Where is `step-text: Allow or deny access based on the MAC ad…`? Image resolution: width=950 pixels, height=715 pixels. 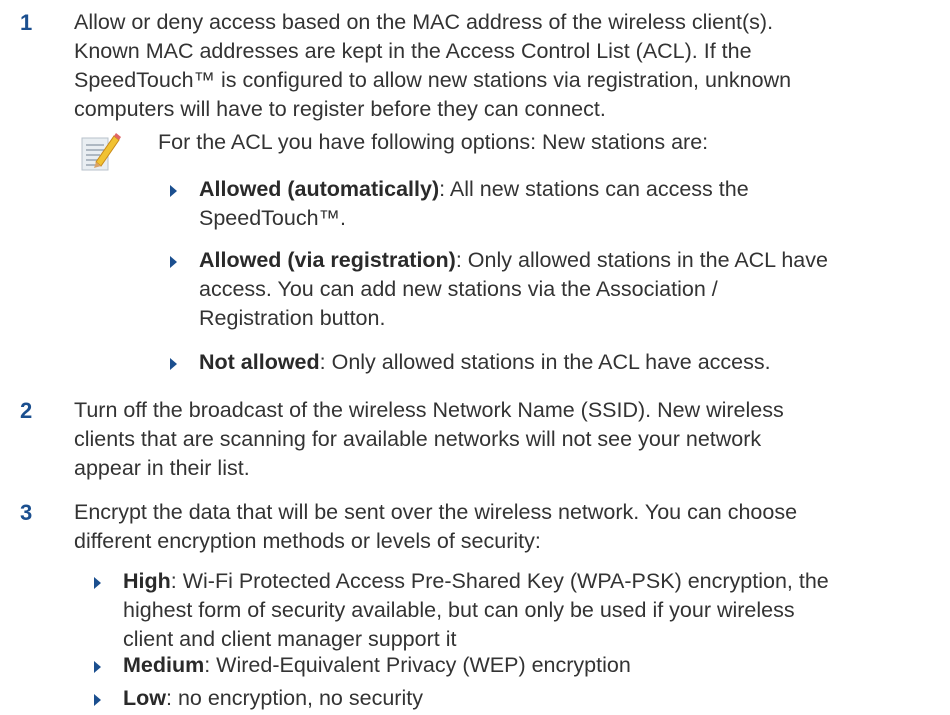 step-text: Allow or deny access based on the MAC ad… is located at coordinates (509, 66).